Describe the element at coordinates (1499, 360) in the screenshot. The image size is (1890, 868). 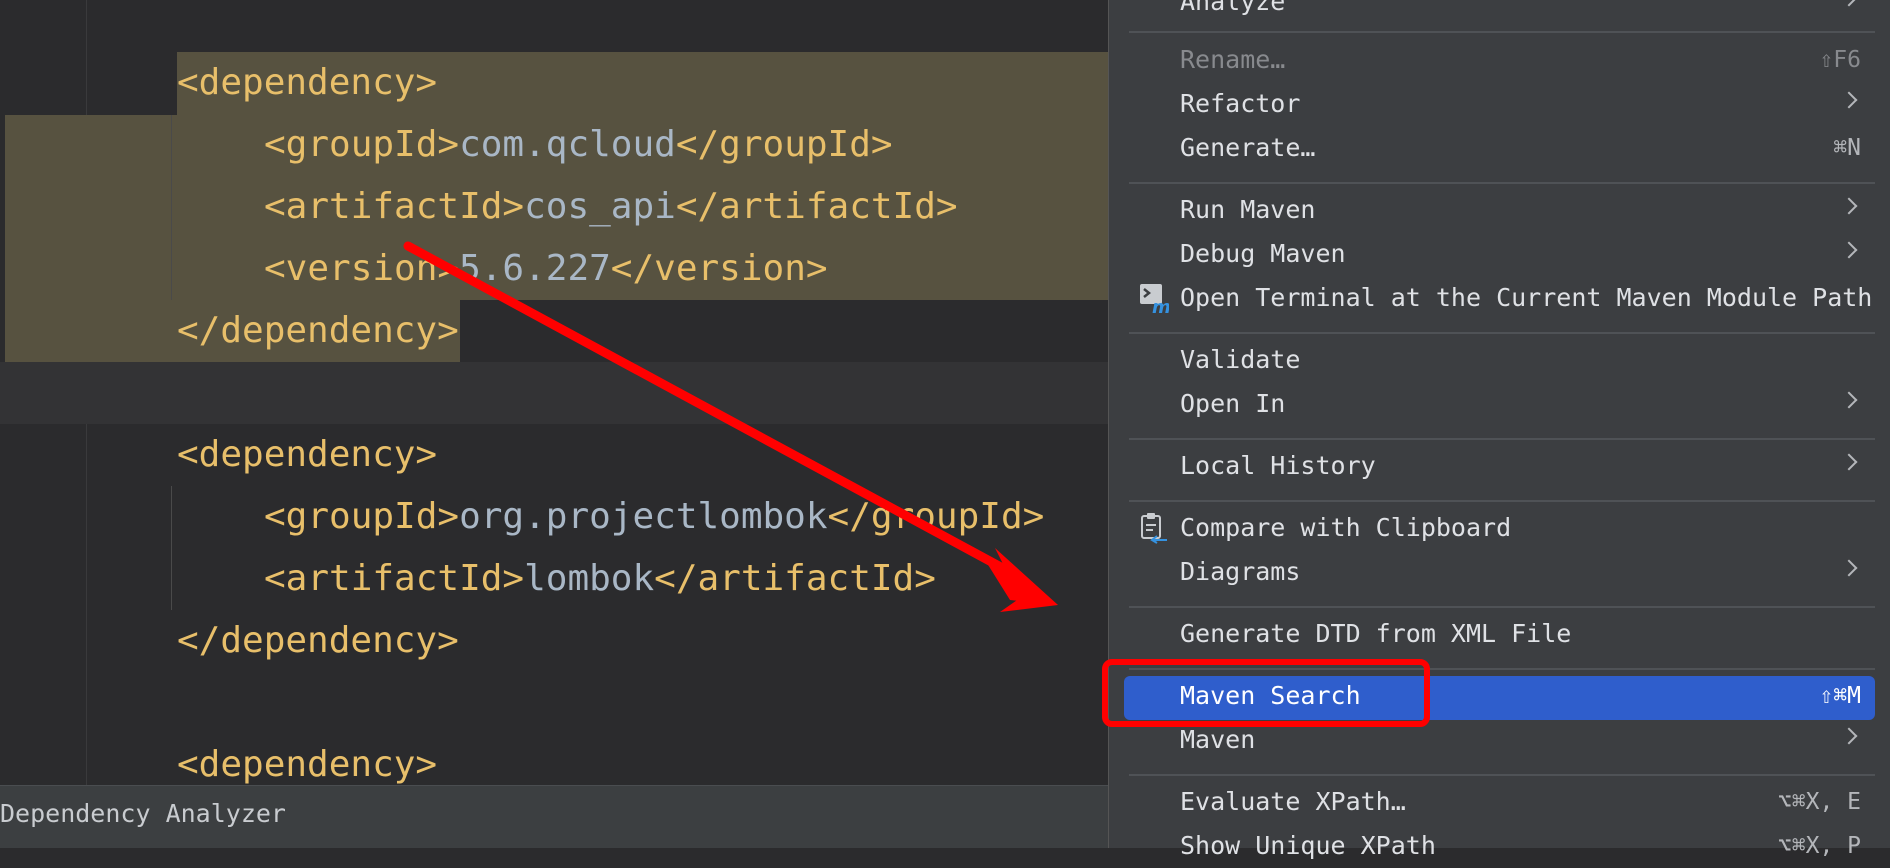
I see `menu-item-validate: Validate` at that location.